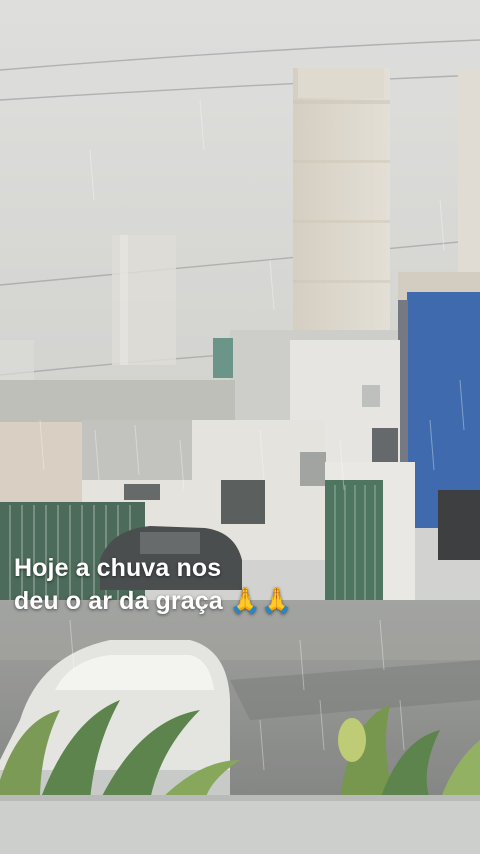 The image size is (480, 854). What do you see at coordinates (118, 568) in the screenshot?
I see `caption-line-1: Hoje a chuva nos` at bounding box center [118, 568].